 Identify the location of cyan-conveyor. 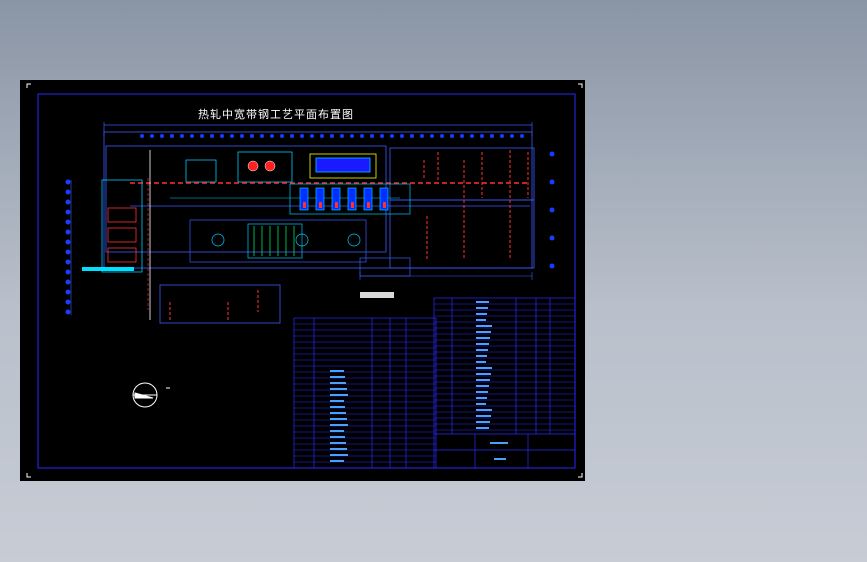
(108, 269).